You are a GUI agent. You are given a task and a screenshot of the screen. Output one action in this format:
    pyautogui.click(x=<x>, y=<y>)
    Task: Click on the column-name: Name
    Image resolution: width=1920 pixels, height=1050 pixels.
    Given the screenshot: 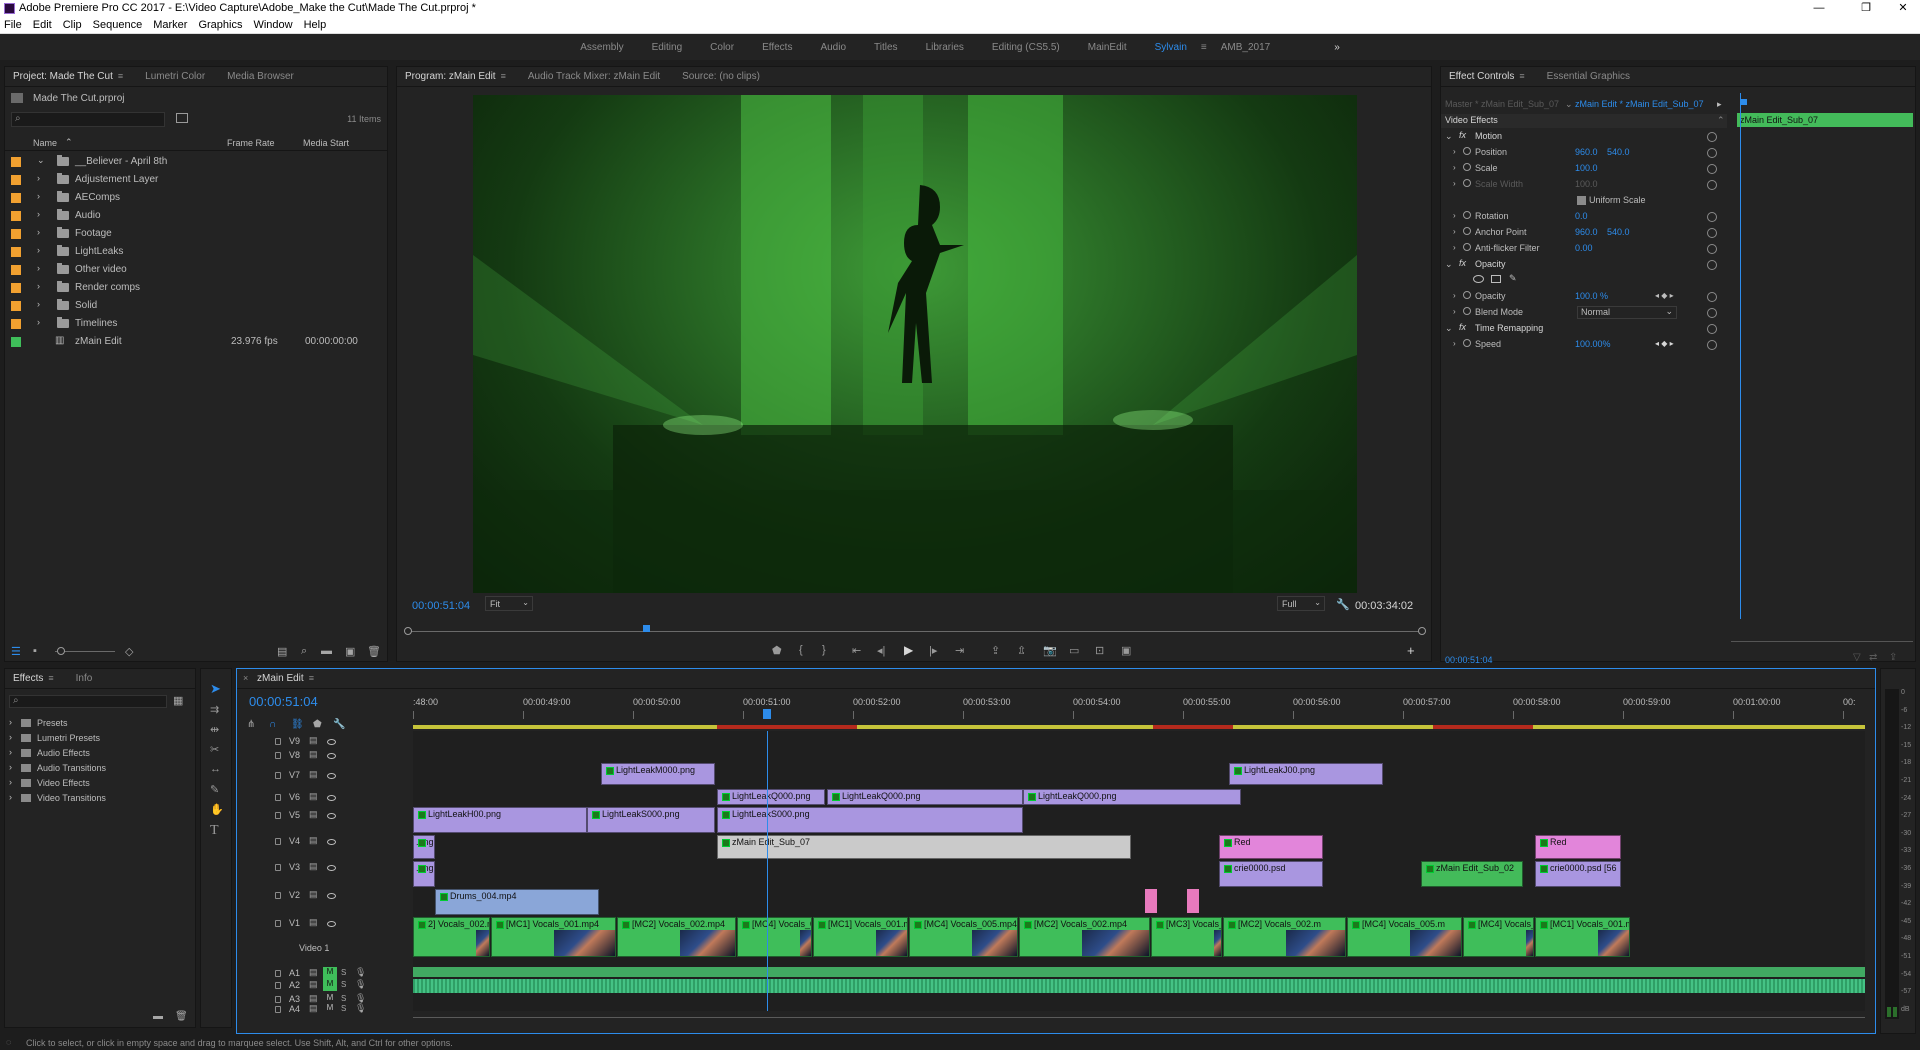 What is the action you would take?
    pyautogui.click(x=45, y=143)
    